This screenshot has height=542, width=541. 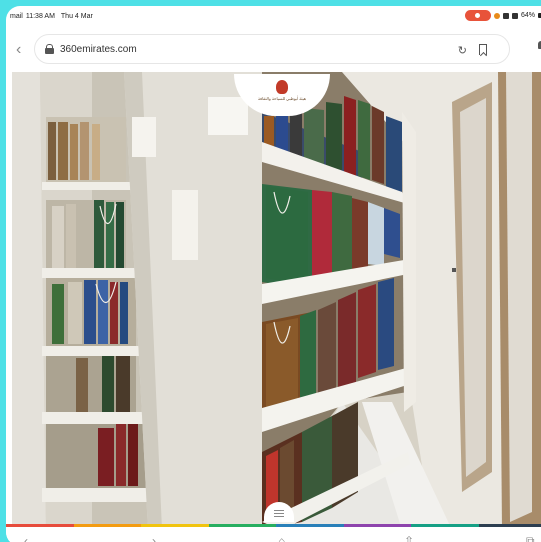 I want to click on reload-icon: ↻, so click(x=462, y=50).